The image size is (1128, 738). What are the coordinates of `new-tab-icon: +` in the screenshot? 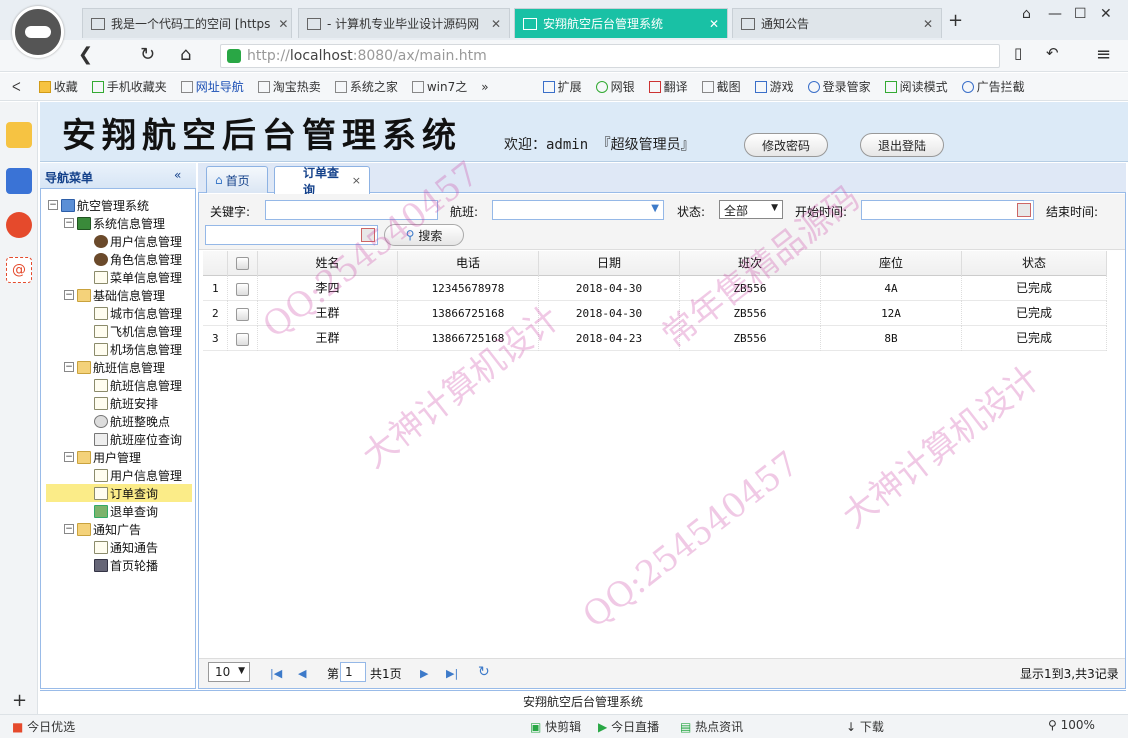 It's located at (955, 20).